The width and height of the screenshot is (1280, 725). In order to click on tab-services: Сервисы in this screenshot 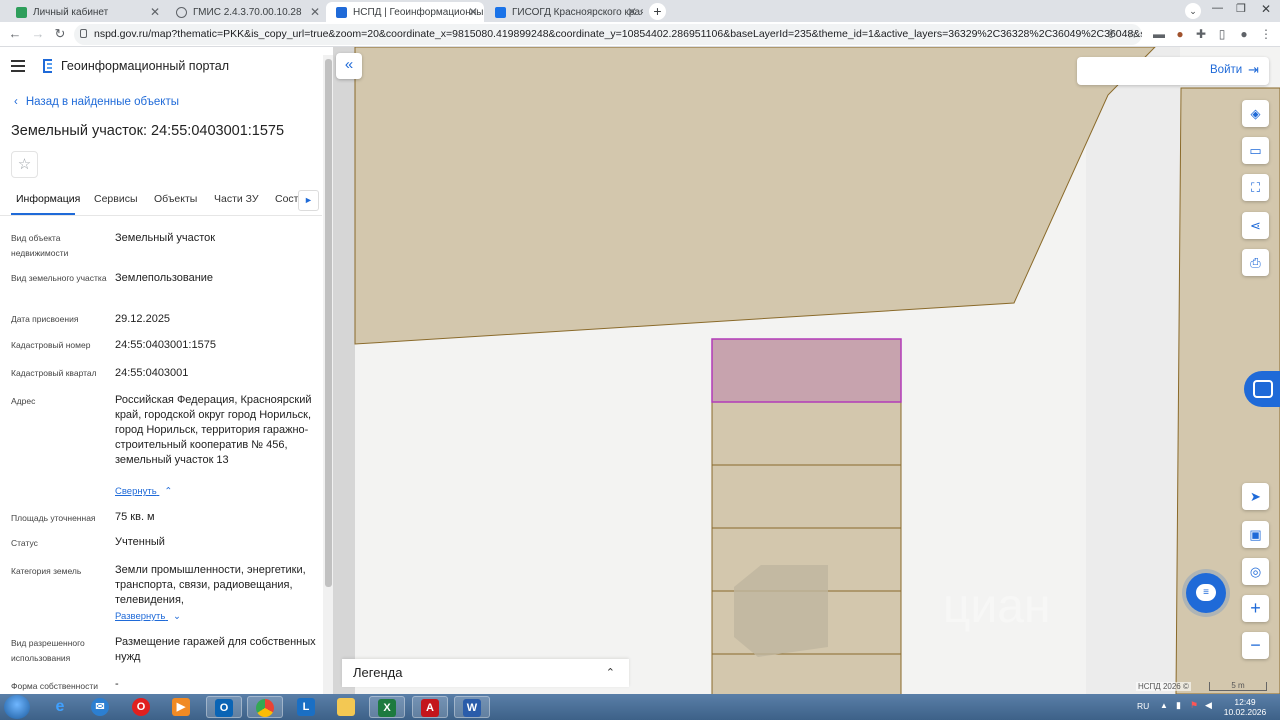, I will do `click(116, 199)`.